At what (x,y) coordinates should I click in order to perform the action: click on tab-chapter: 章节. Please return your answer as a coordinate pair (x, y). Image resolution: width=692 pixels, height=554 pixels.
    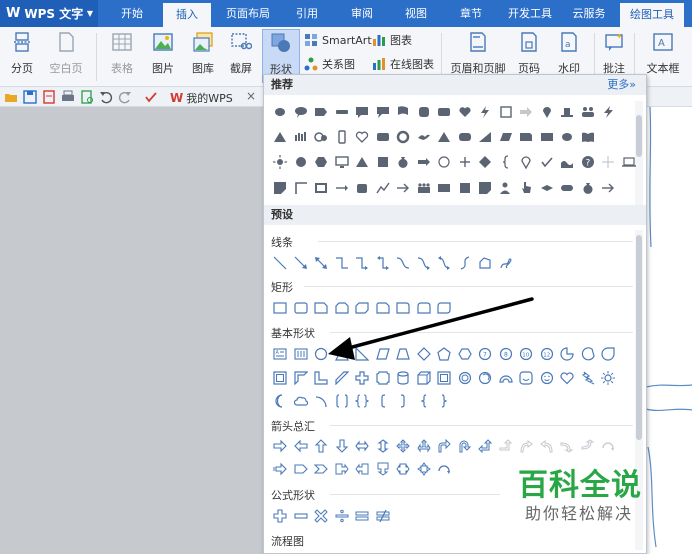
    Looking at the image, I should click on (471, 13).